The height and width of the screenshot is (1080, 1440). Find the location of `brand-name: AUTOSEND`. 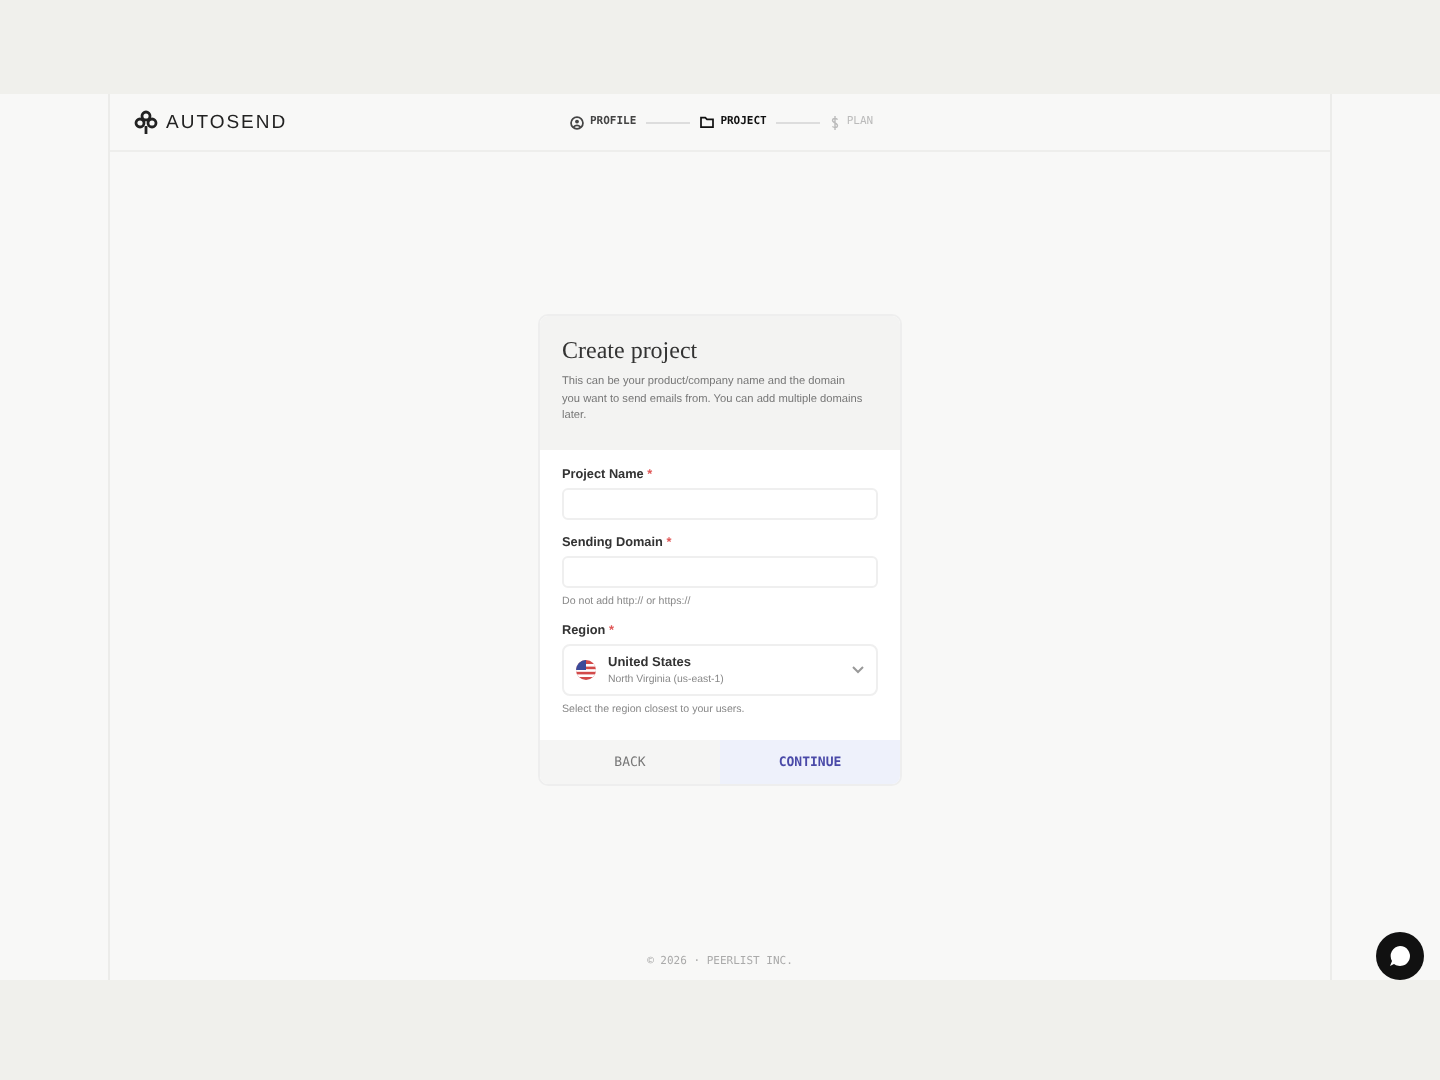

brand-name: AUTOSEND is located at coordinates (227, 122).